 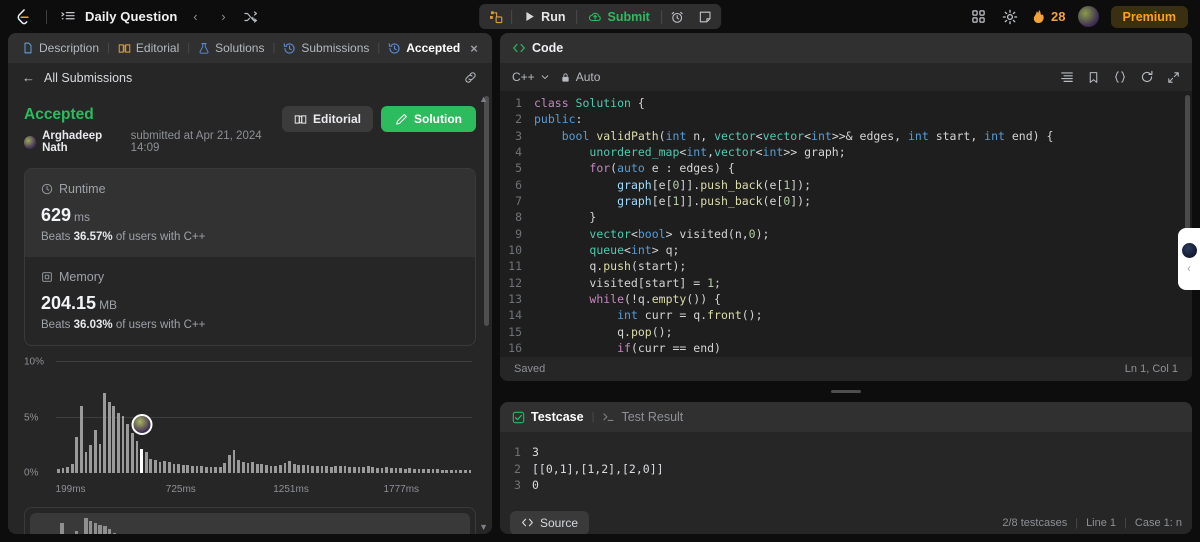 What do you see at coordinates (157, 48) in the screenshot?
I see `tab-editorial-label: Editorial` at bounding box center [157, 48].